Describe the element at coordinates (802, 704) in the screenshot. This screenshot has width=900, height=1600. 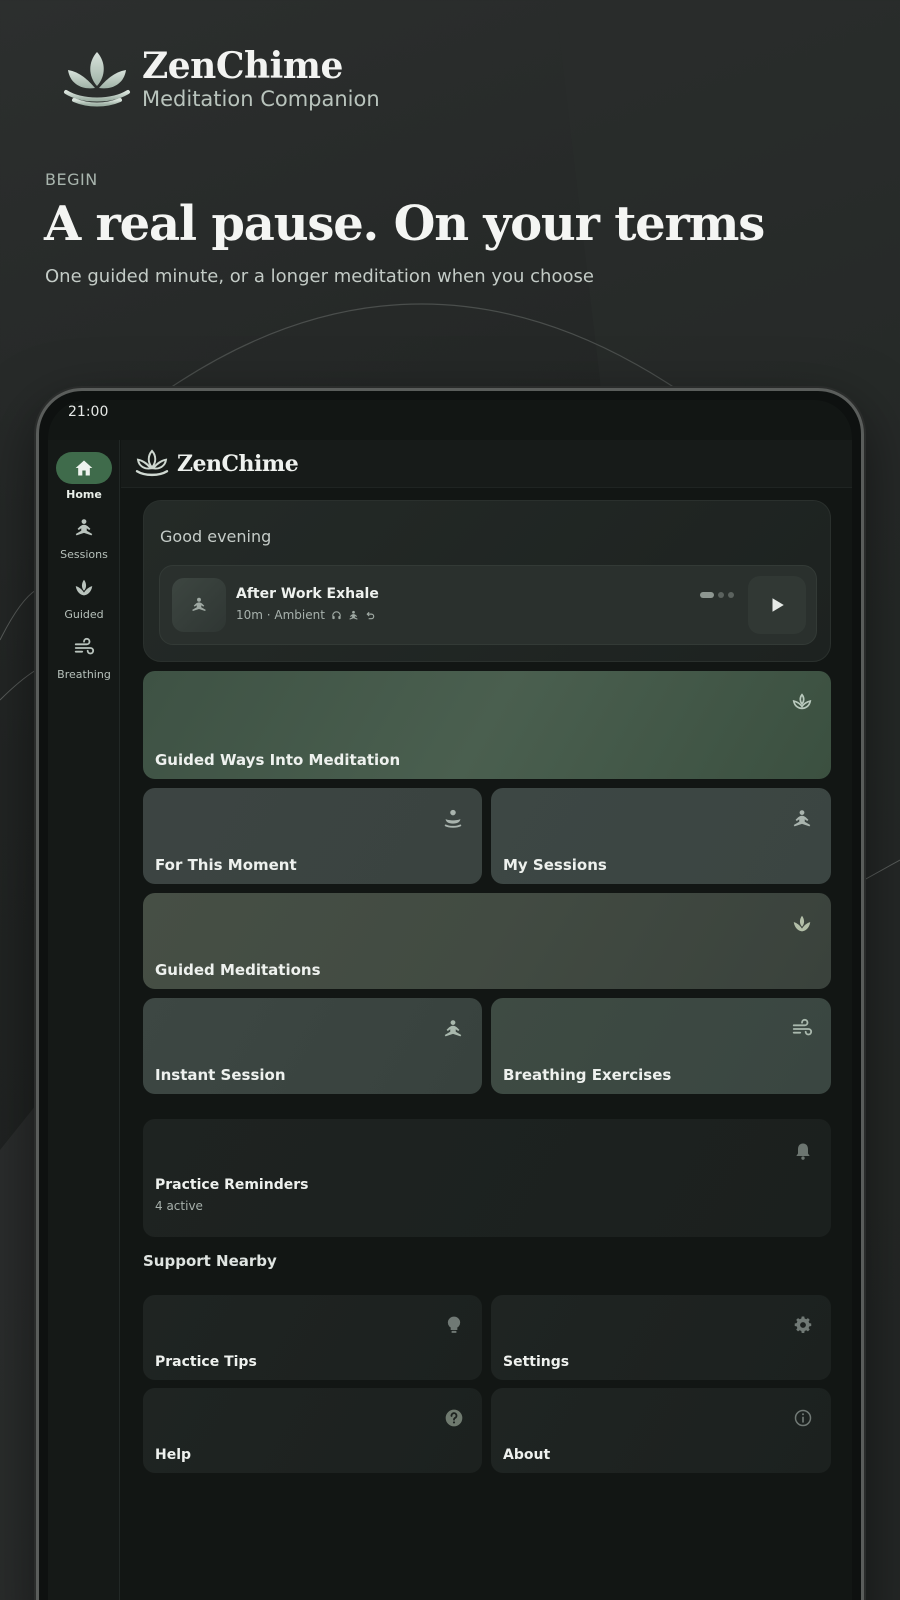
I see `lotus-outline-icon` at that location.